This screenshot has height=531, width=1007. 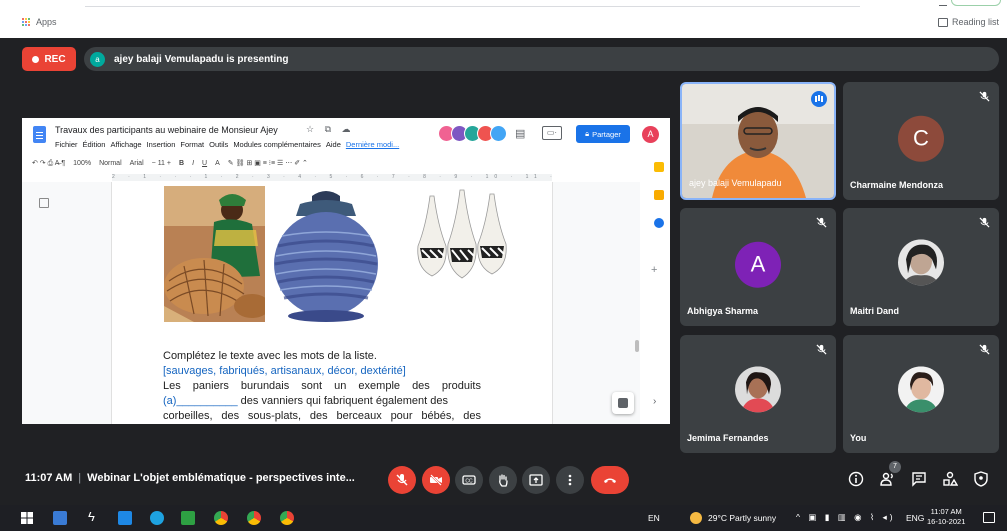 What do you see at coordinates (82, 163) in the screenshot?
I see `zoom-select: 100%` at bounding box center [82, 163].